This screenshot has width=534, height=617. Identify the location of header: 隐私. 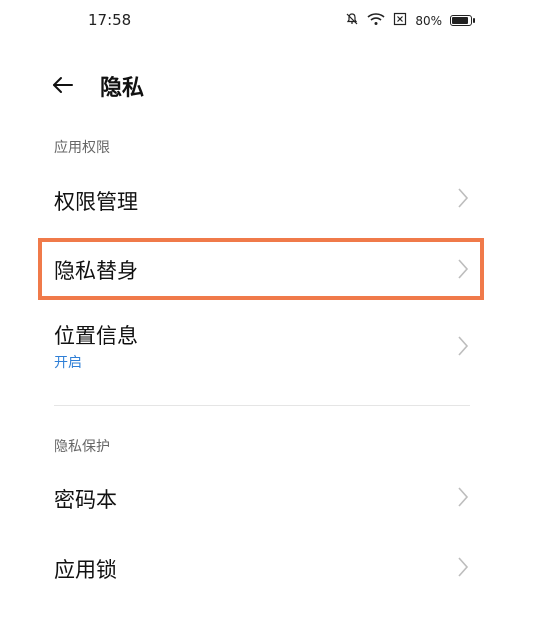
(267, 85).